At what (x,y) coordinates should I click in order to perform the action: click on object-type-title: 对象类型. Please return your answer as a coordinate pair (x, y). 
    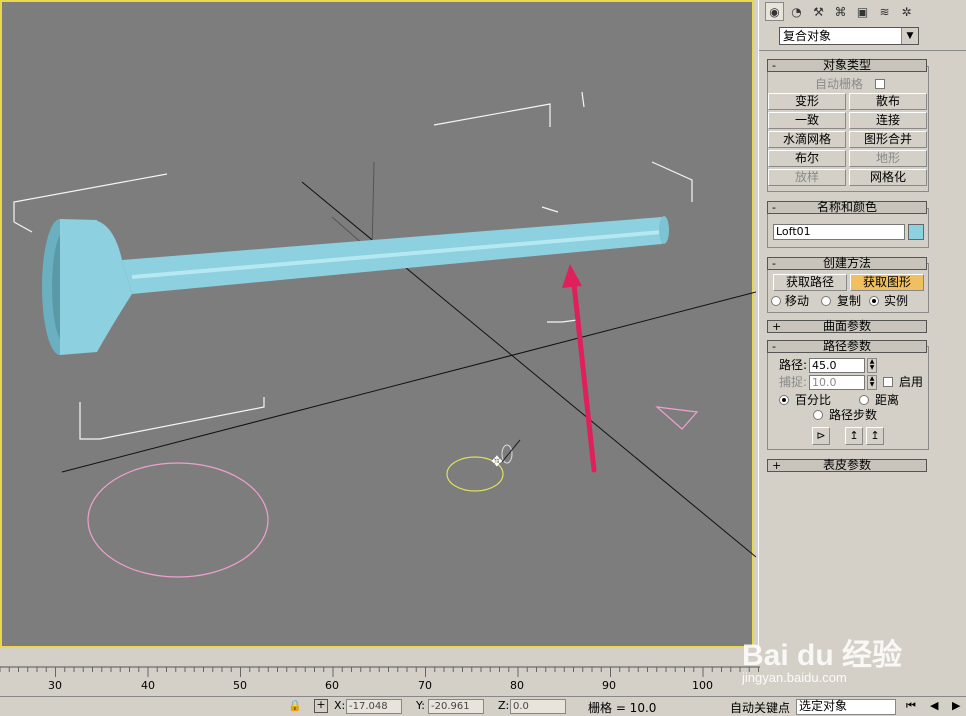
    Looking at the image, I should click on (846, 65).